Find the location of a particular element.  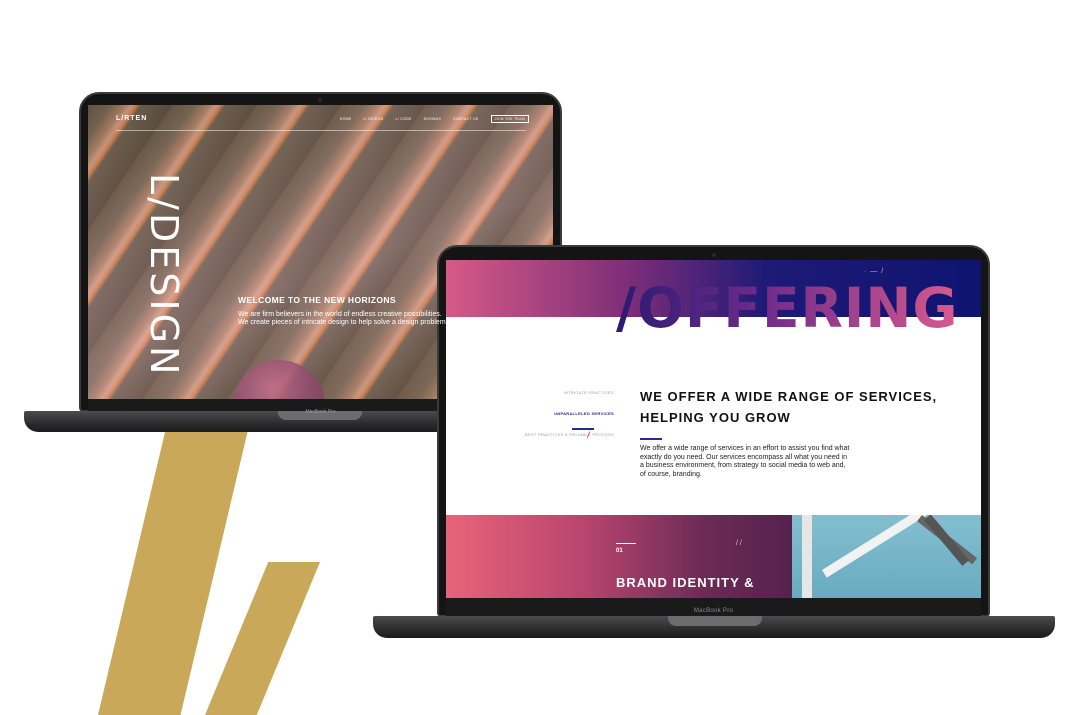

decorative-circle is located at coordinates (279, 379).